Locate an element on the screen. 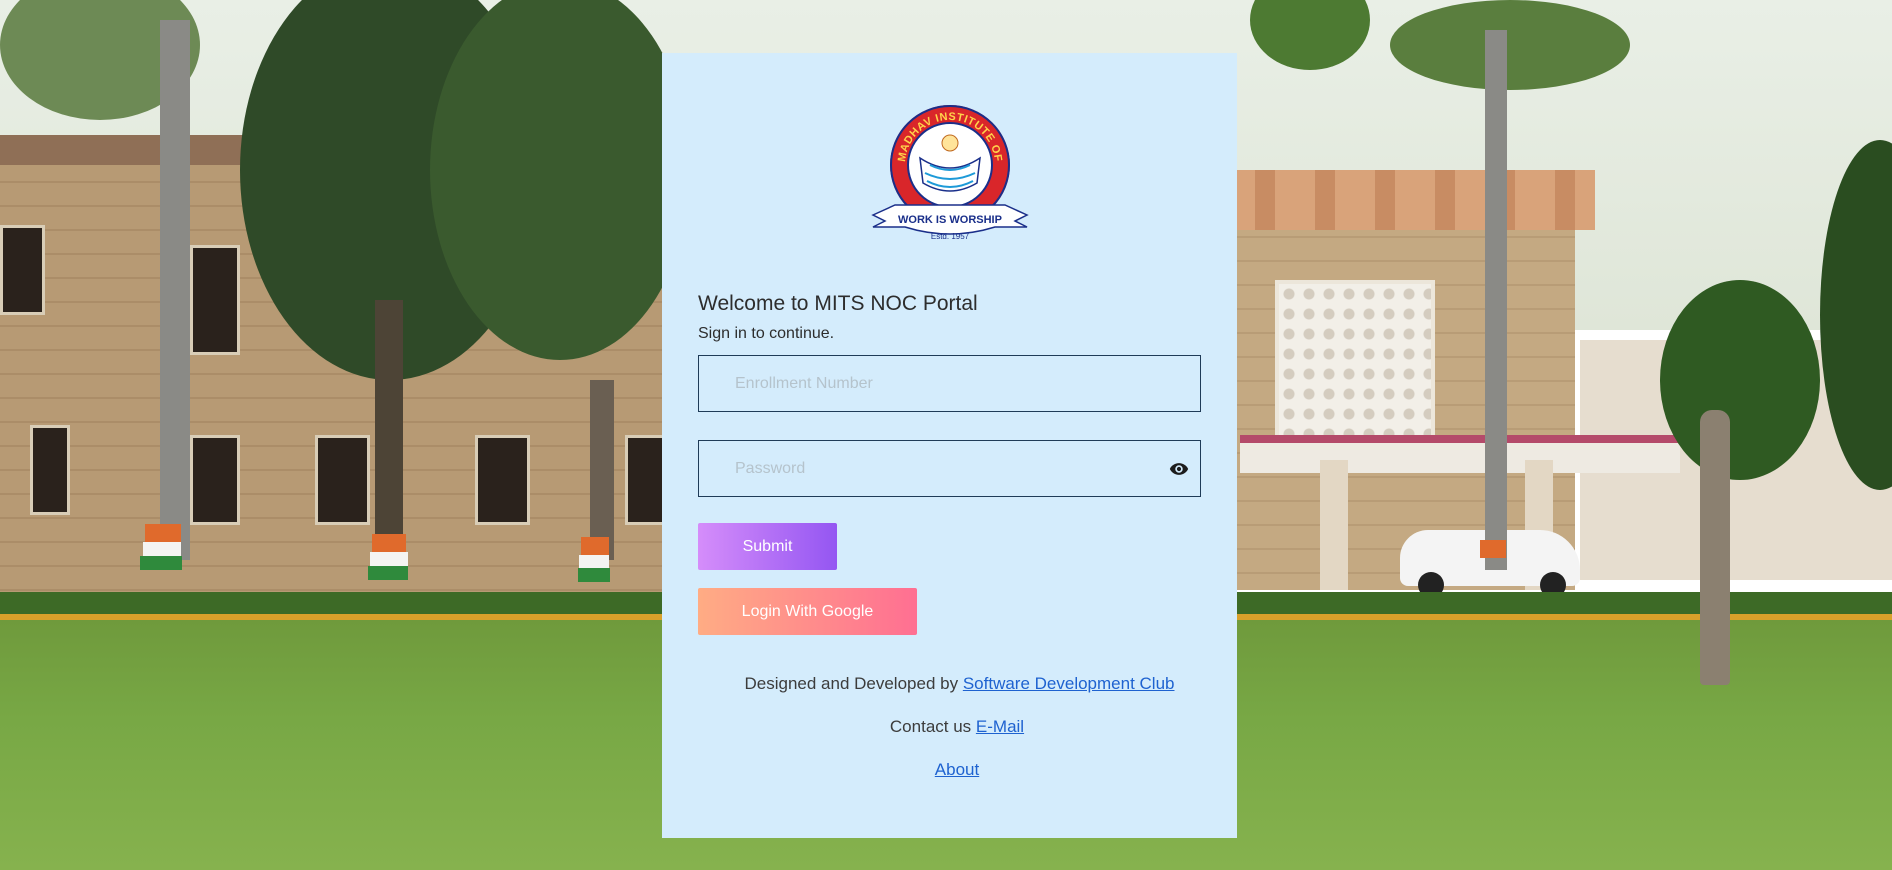  page-subtitle: Sign in to continue. is located at coordinates (766, 333).